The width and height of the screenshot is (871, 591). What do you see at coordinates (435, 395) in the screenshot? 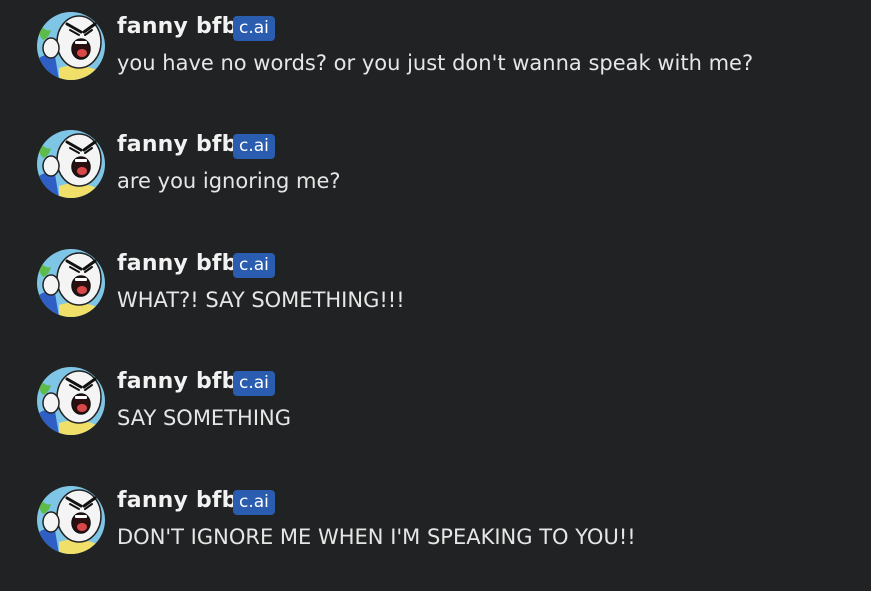
I see `chat-message: fanny bfb c.ai SAY SOMETHING` at bounding box center [435, 395].